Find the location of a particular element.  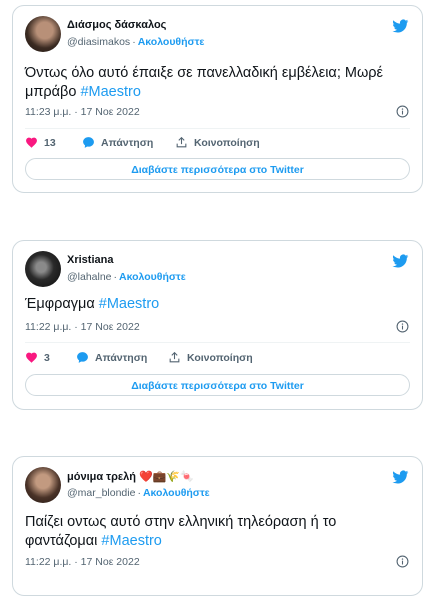

author-handle-line: @lahalne · Ακολουθήστε is located at coordinates (126, 277).